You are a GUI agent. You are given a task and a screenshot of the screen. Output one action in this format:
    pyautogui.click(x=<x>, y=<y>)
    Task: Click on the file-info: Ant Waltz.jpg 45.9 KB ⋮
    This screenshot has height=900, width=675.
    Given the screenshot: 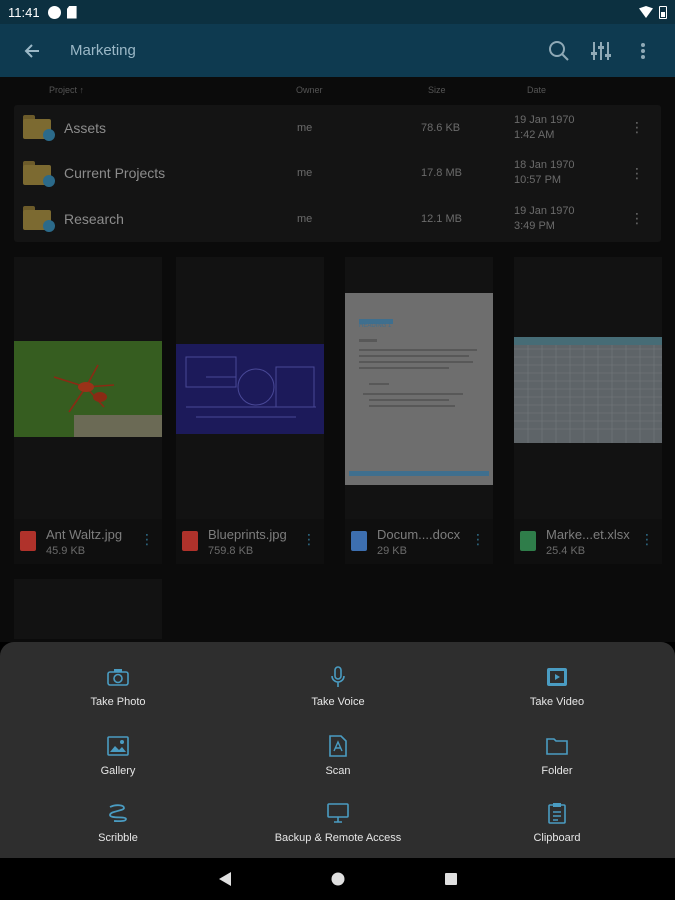 What is the action you would take?
    pyautogui.click(x=88, y=541)
    